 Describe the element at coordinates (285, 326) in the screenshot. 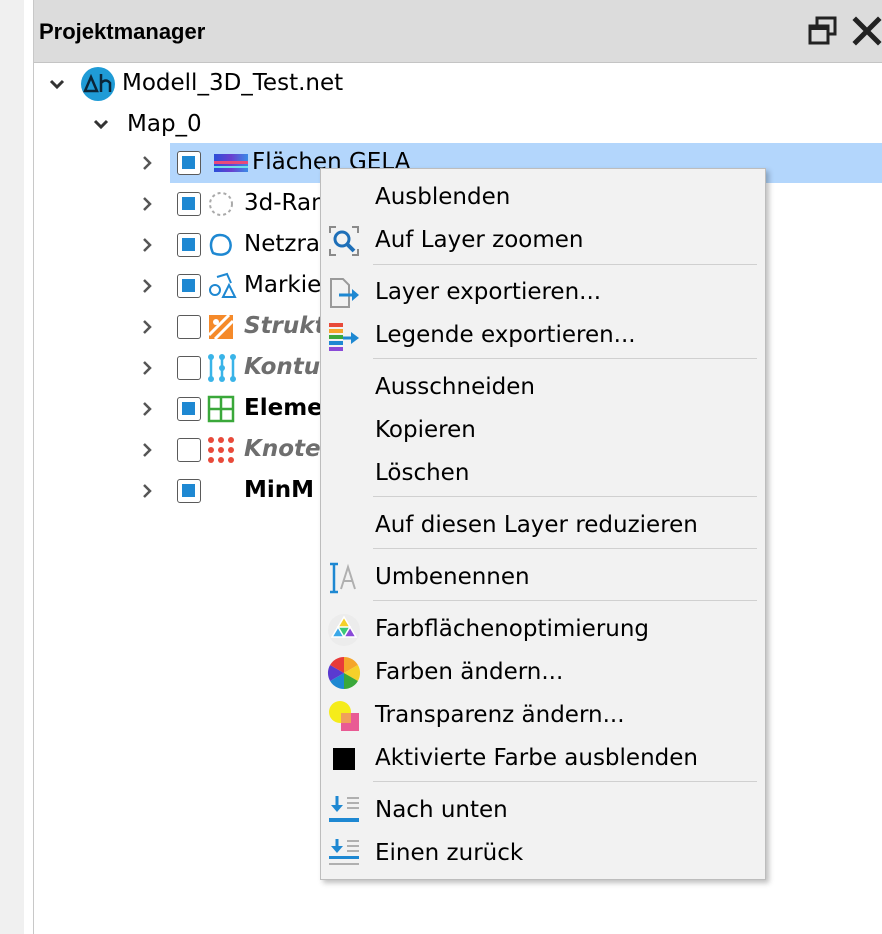

I see `layer-label: Strukt` at that location.